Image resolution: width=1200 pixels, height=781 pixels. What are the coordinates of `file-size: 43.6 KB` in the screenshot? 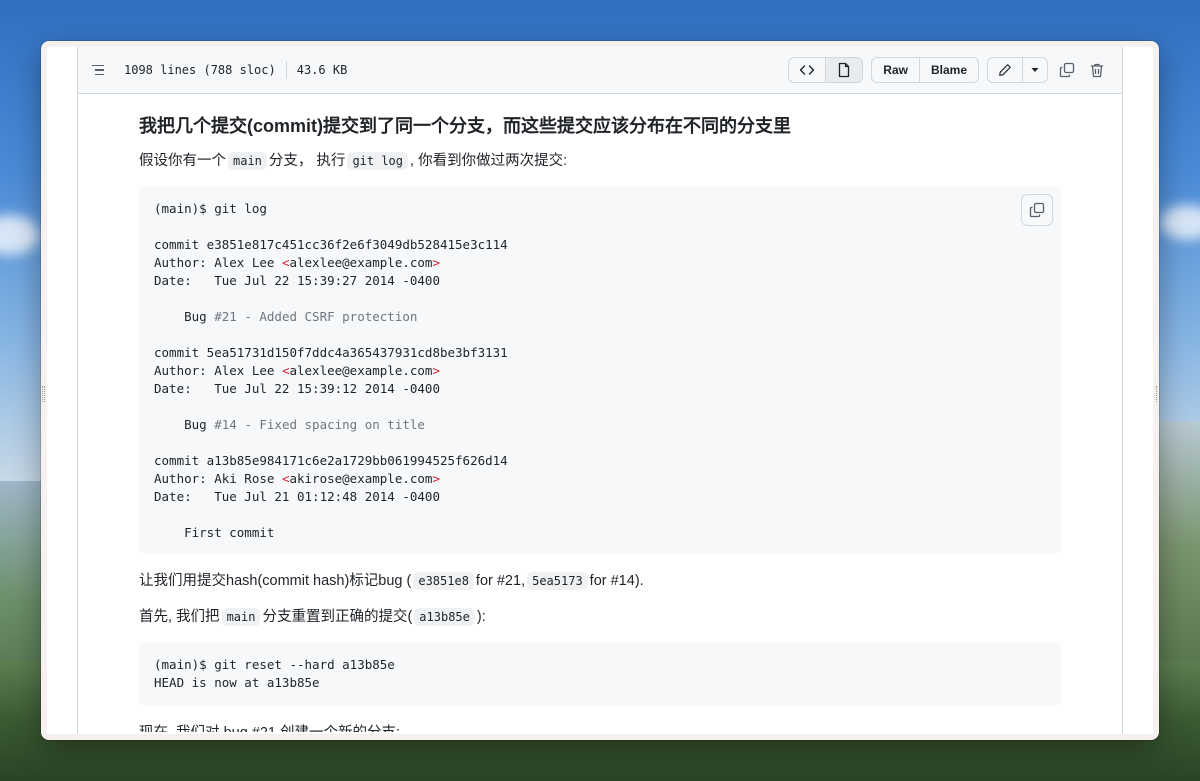 It's located at (322, 70).